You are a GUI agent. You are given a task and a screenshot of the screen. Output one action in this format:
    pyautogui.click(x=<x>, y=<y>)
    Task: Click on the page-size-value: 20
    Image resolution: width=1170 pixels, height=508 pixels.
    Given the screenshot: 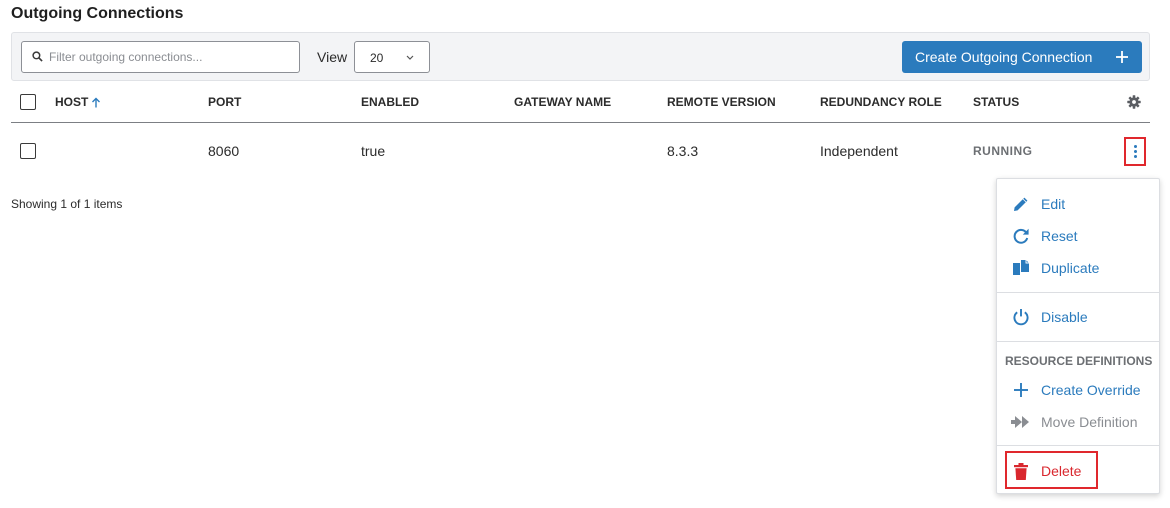 What is the action you would take?
    pyautogui.click(x=377, y=58)
    